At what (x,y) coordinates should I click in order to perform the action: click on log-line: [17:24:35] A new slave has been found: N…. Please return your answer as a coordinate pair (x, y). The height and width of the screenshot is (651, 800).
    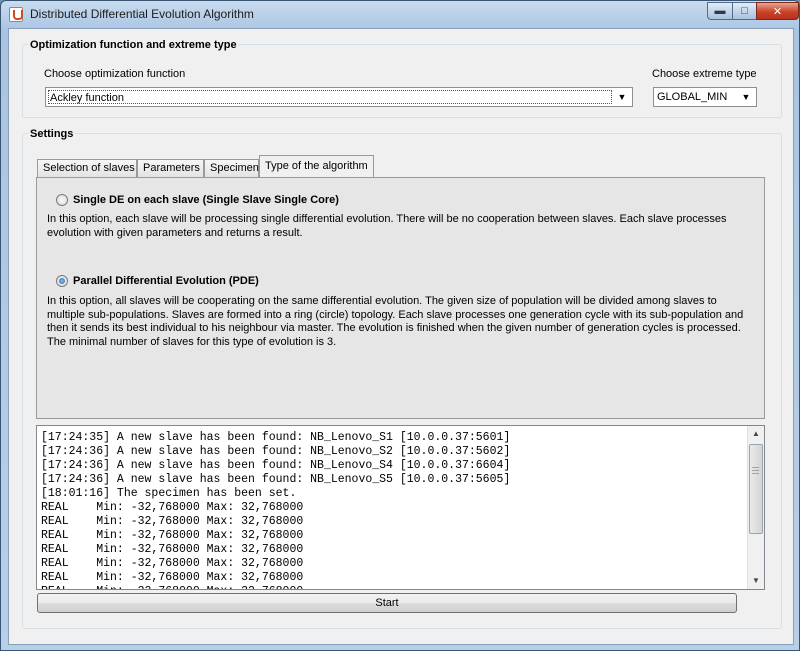
    Looking at the image, I should click on (276, 437).